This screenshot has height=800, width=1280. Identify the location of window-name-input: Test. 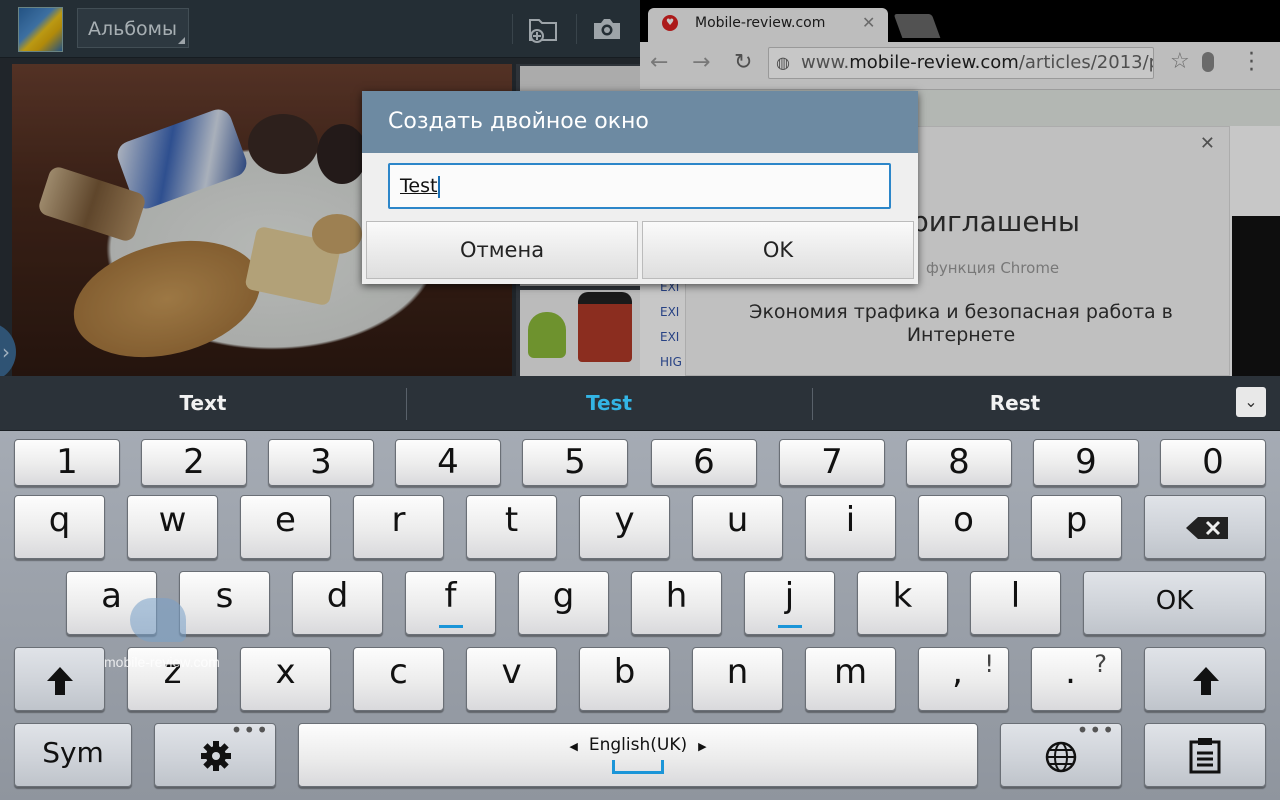
(639, 186).